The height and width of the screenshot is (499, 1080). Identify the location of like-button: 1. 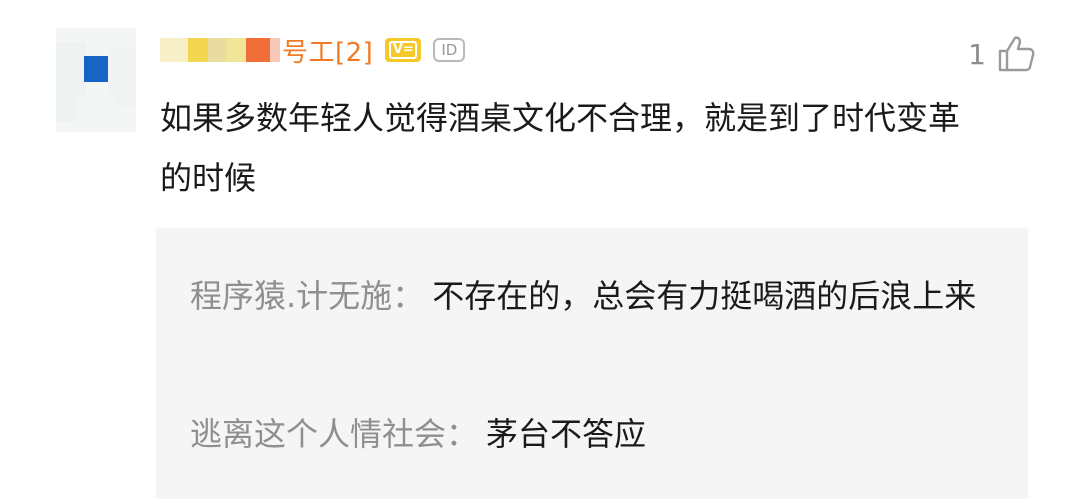
(1002, 54).